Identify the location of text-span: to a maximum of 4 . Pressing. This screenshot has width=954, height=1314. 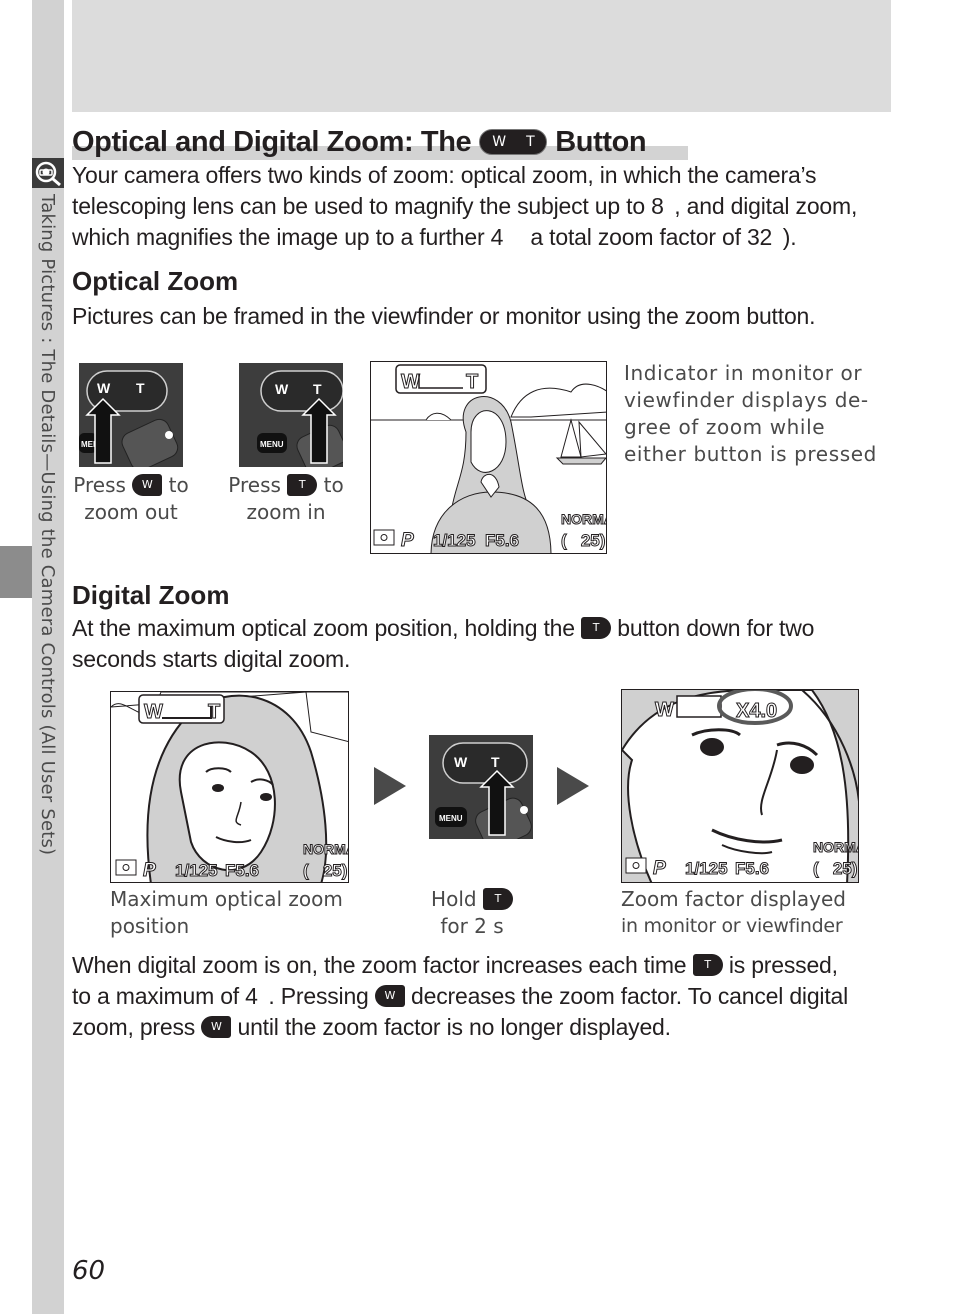
(220, 996).